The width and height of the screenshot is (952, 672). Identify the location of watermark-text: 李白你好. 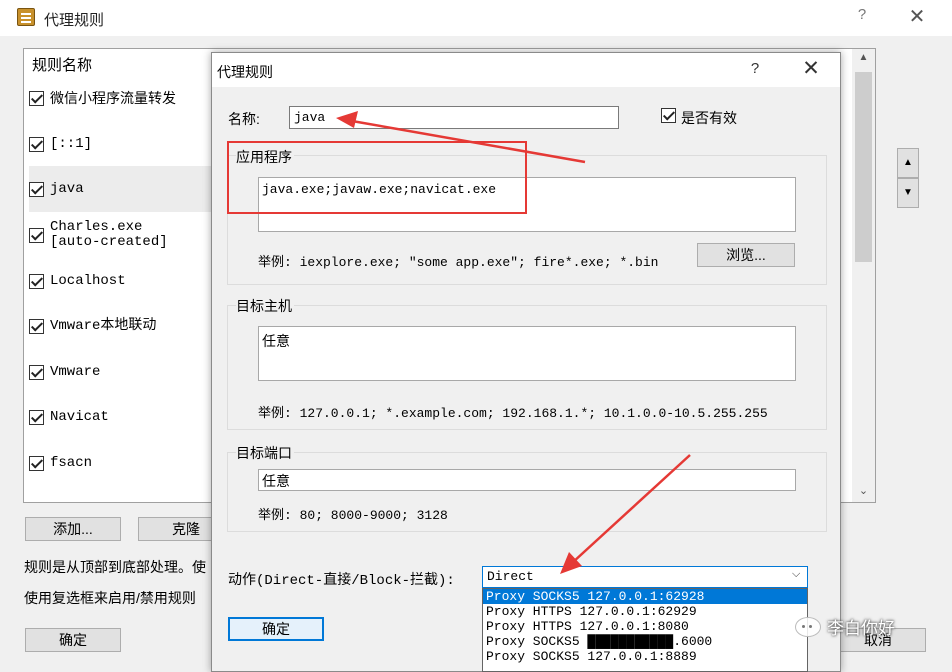
(861, 628).